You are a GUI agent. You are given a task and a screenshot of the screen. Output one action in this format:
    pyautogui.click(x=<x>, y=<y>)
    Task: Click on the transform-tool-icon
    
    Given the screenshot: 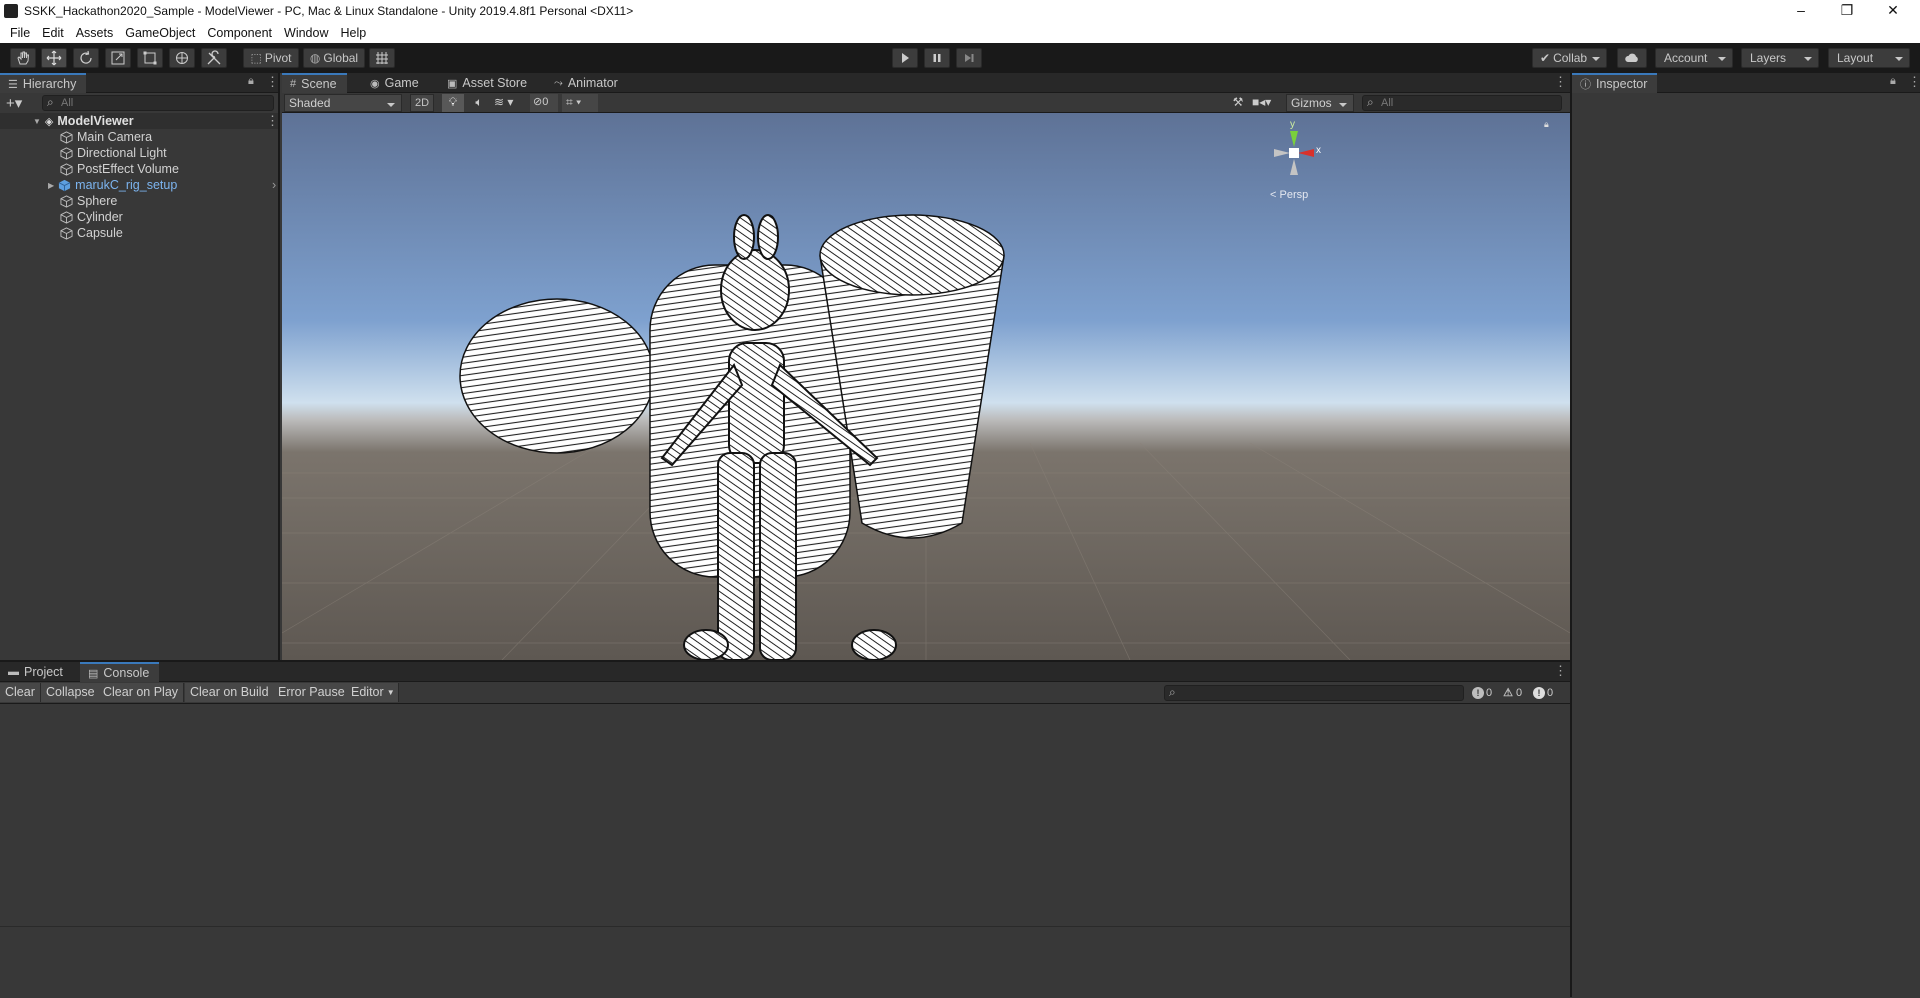 What is the action you would take?
    pyautogui.click(x=182, y=58)
    